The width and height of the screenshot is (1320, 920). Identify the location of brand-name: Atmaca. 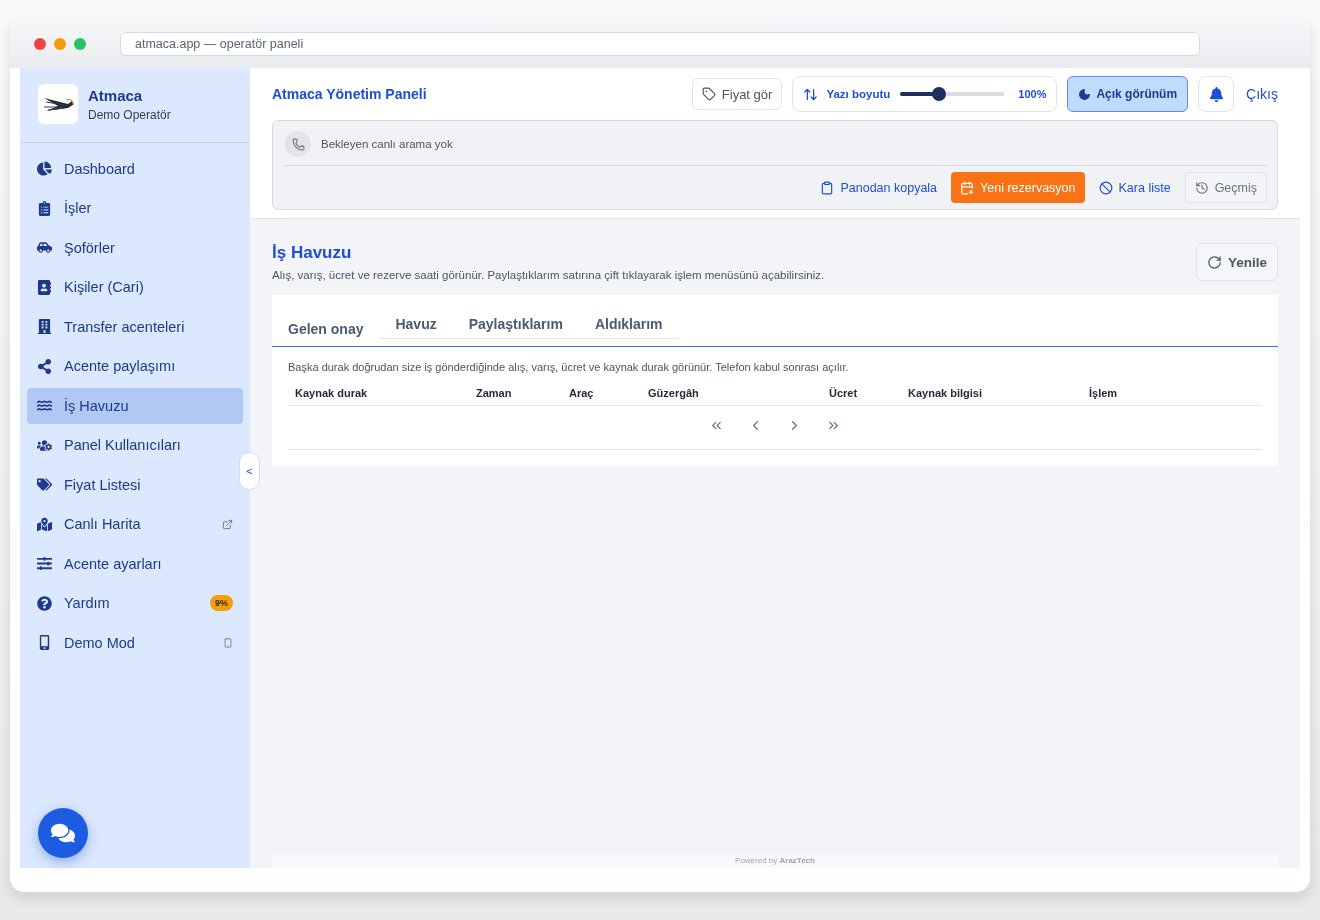
(116, 95).